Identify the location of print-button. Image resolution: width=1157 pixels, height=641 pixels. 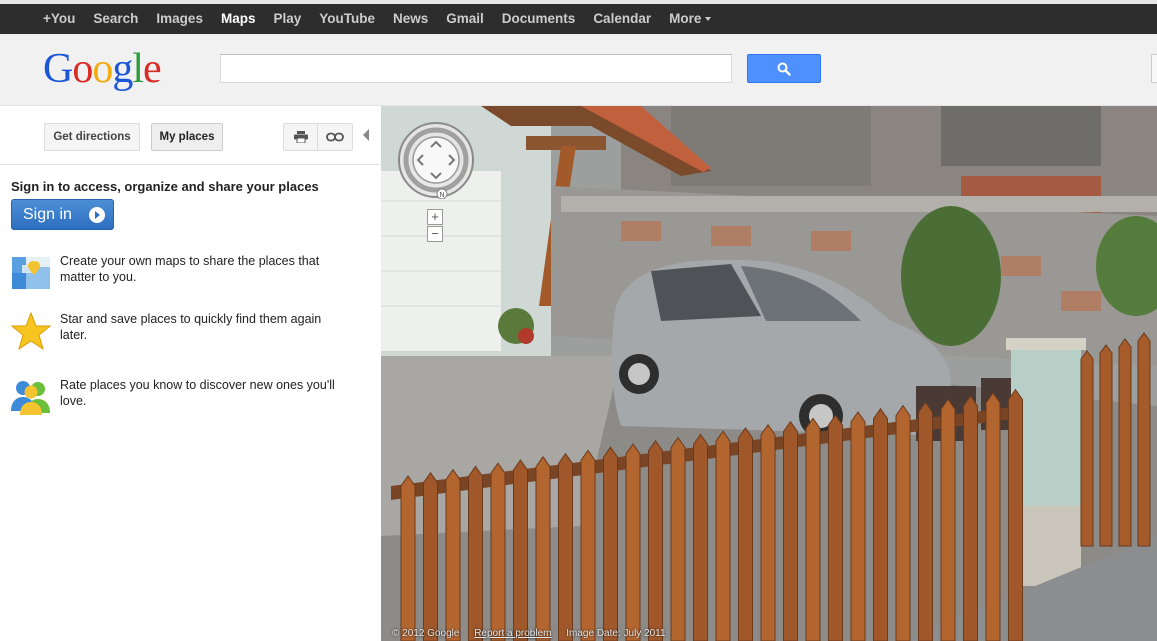
(300, 137).